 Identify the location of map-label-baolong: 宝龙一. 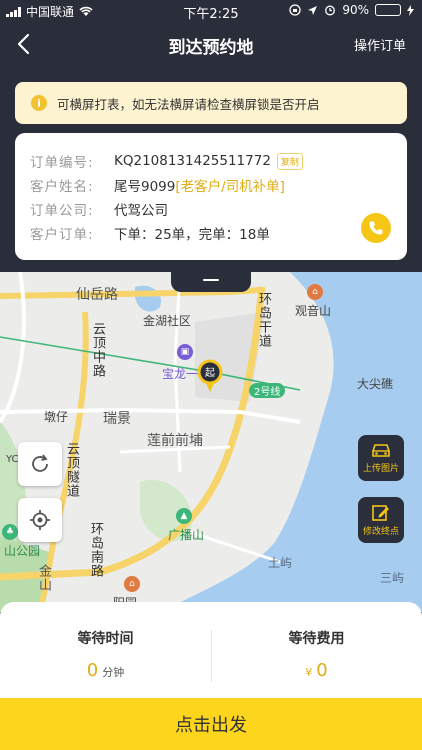
(180, 374).